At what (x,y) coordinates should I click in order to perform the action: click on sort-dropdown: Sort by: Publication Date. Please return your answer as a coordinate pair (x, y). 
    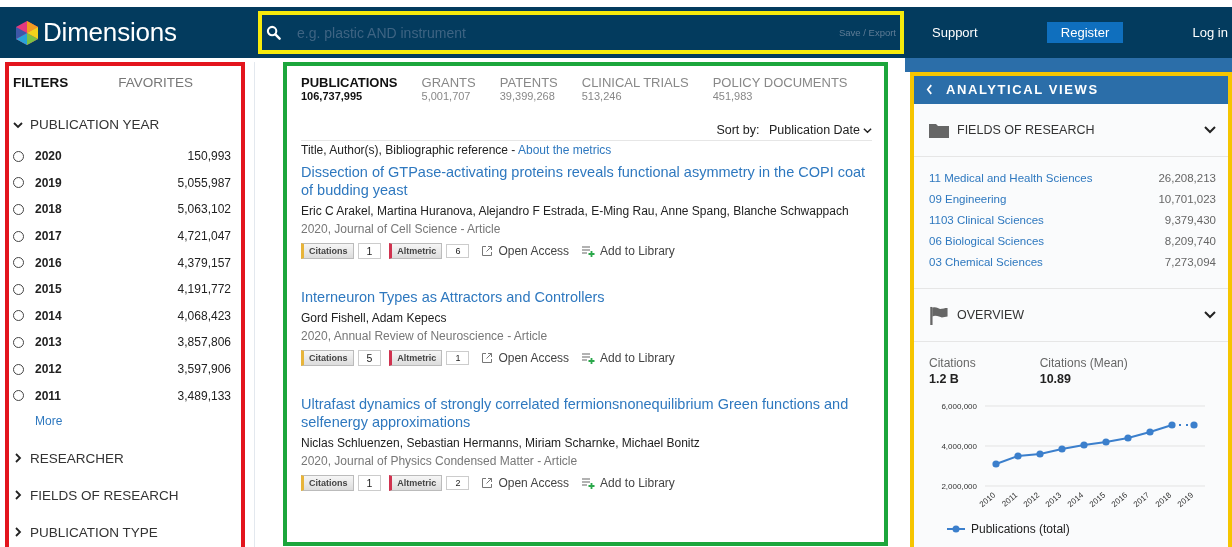
    Looking at the image, I should click on (794, 130).